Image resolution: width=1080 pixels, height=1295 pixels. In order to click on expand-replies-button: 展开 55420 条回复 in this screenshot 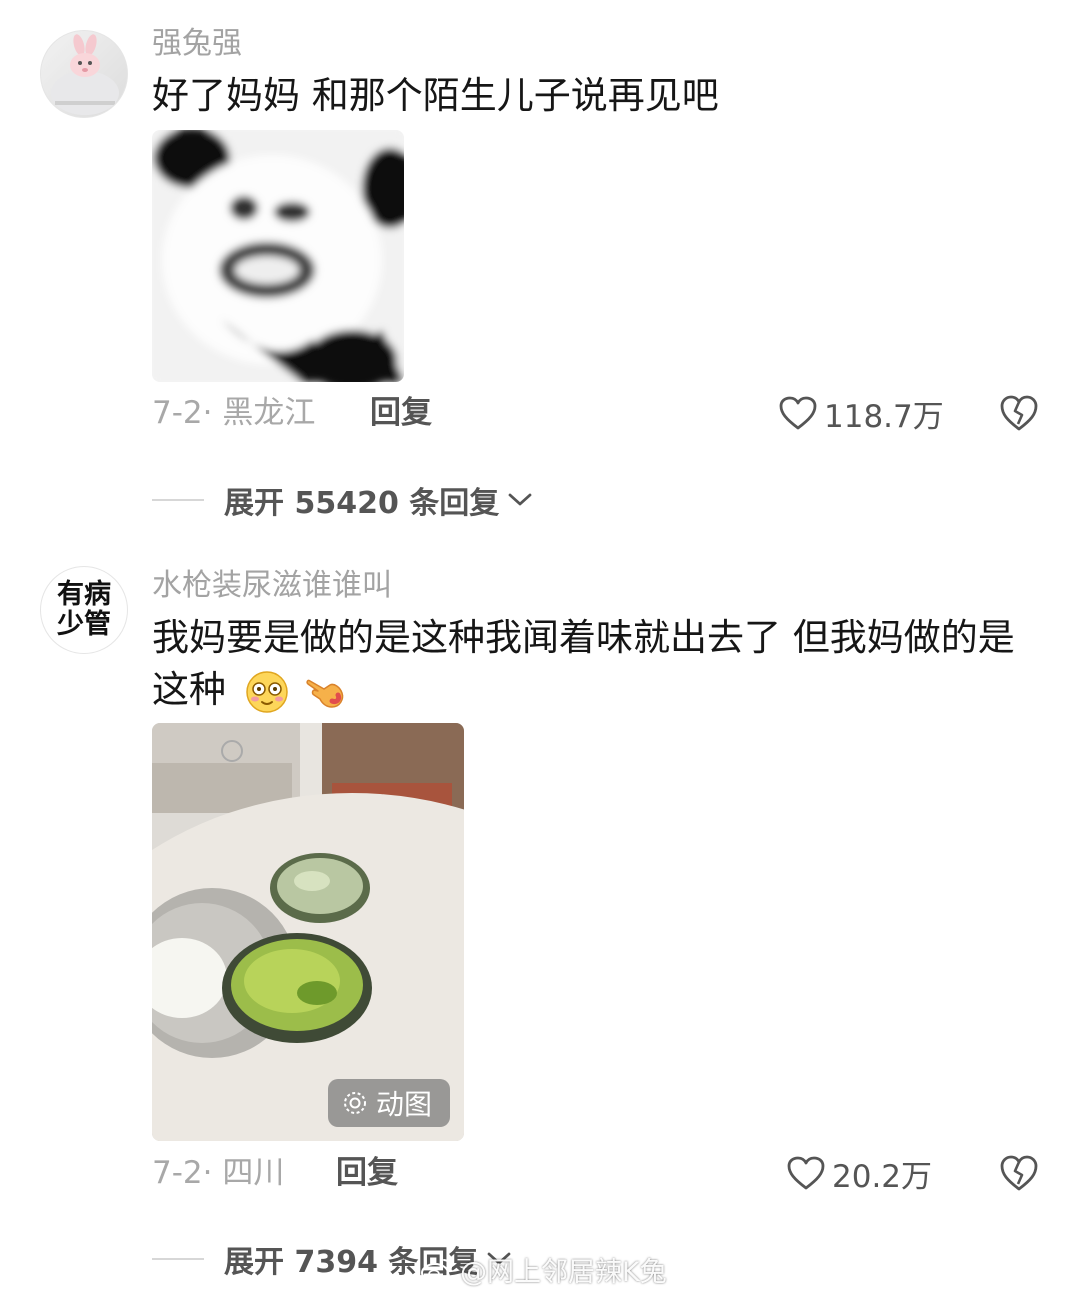, I will do `click(342, 500)`.